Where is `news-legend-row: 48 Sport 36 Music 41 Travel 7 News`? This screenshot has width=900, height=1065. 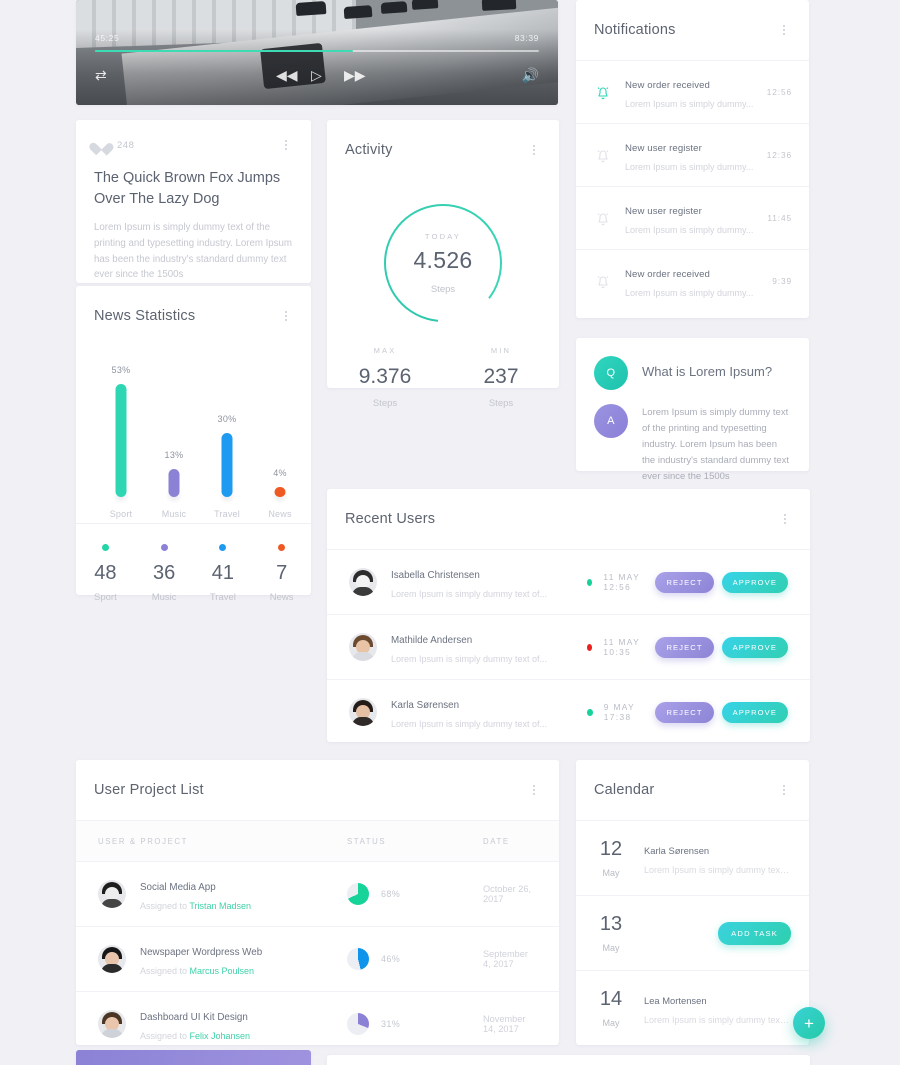
news-legend-row: 48 Sport 36 Music 41 Travel 7 News is located at coordinates (193, 572).